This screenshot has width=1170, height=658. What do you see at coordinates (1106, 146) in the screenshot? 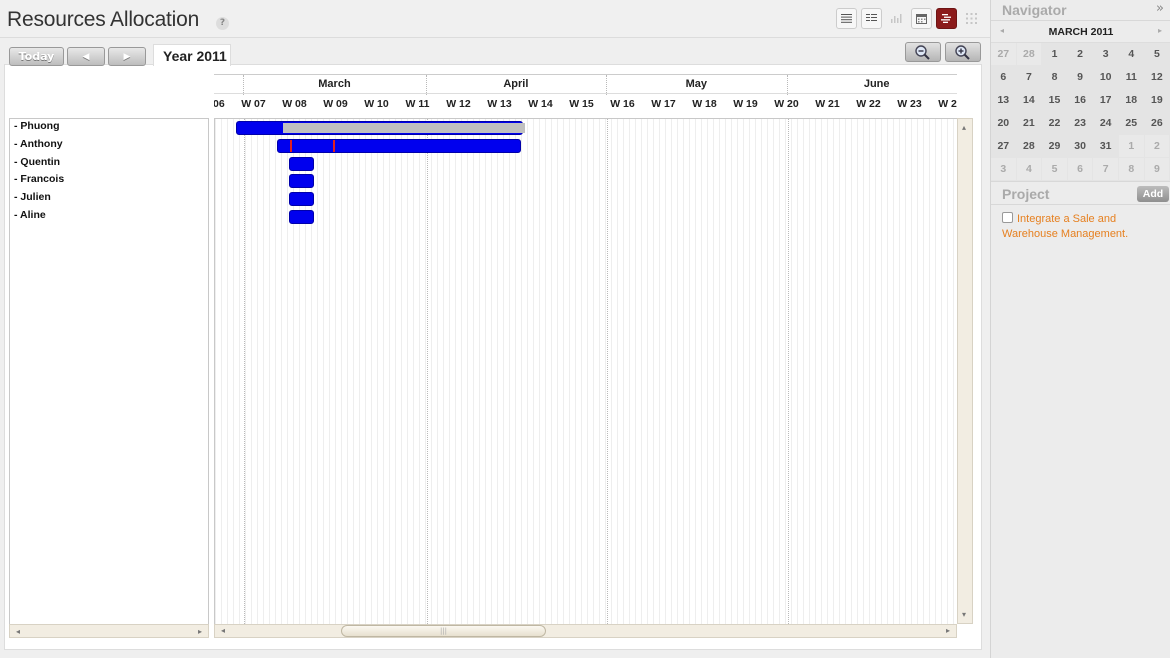
I see `calendar-day: 31` at bounding box center [1106, 146].